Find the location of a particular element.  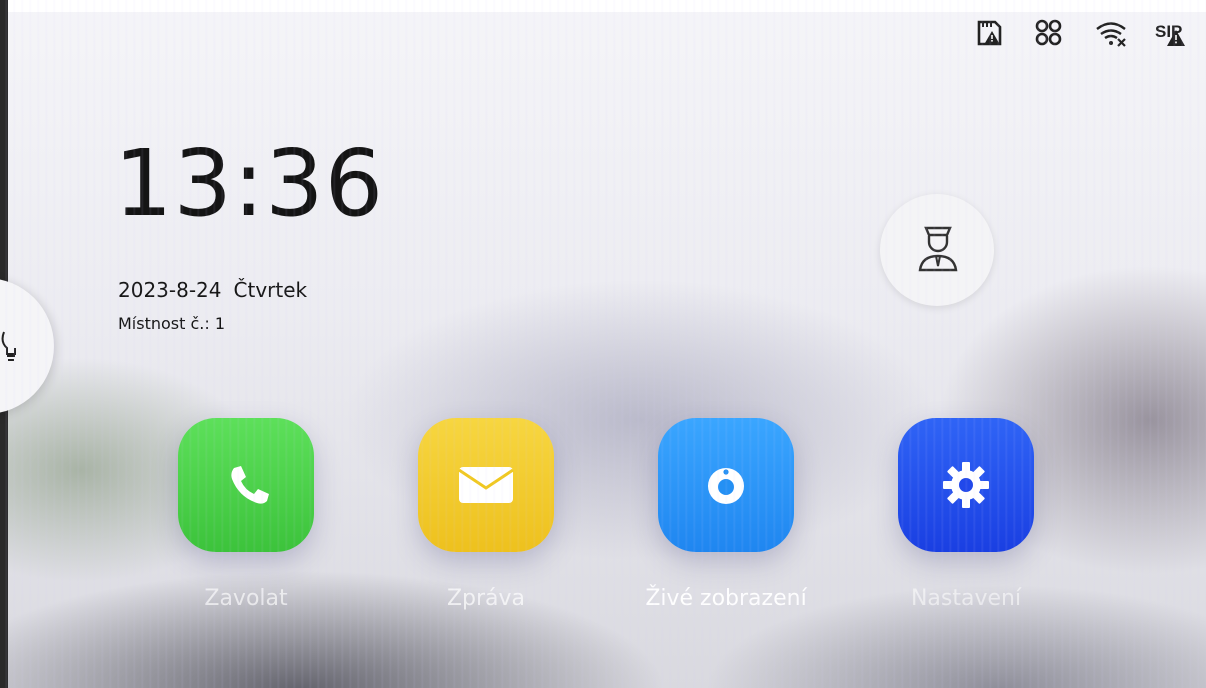

clock-time: 13:36 is located at coordinates (249, 183).